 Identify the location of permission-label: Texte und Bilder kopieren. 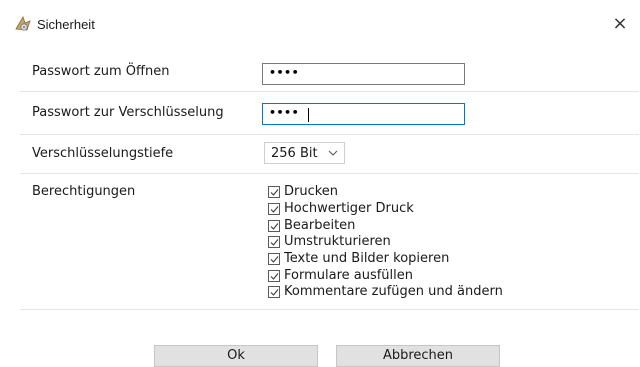
(367, 259).